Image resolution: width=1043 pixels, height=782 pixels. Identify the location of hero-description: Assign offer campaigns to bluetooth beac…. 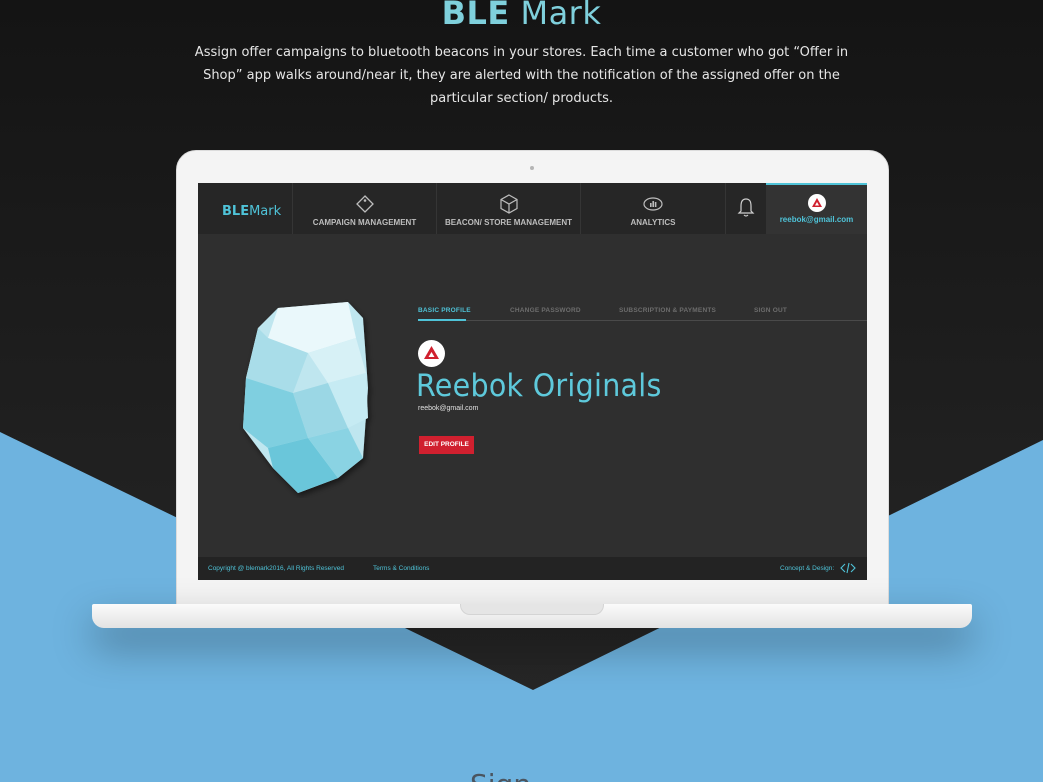
(521, 75).